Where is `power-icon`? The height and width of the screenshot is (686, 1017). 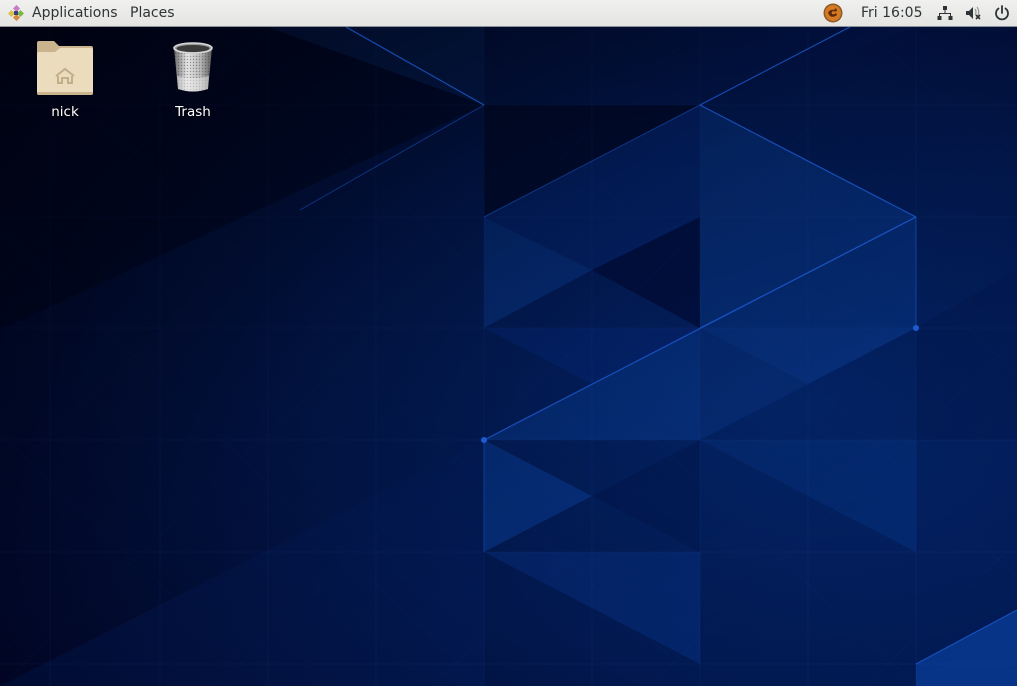 power-icon is located at coordinates (1002, 13).